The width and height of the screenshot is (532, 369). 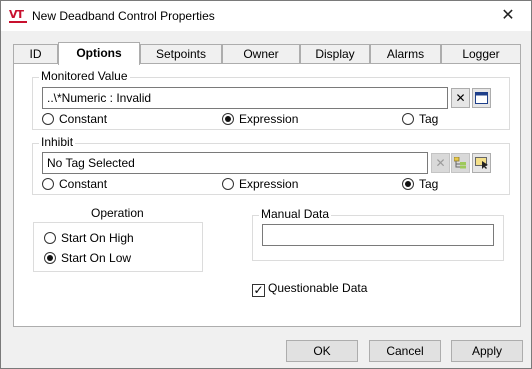 What do you see at coordinates (309, 288) in the screenshot?
I see `questionable-data-checkbox: ✓ Questionable Data` at bounding box center [309, 288].